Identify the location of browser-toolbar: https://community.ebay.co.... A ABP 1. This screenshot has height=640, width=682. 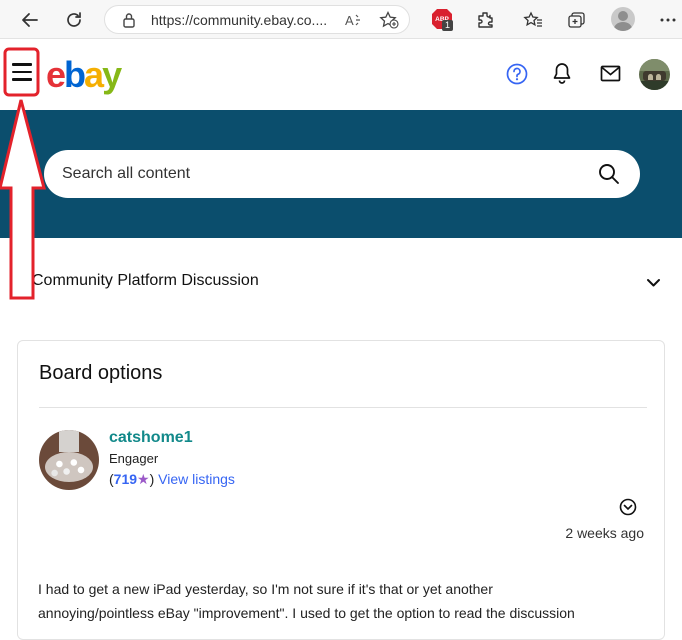
(341, 19).